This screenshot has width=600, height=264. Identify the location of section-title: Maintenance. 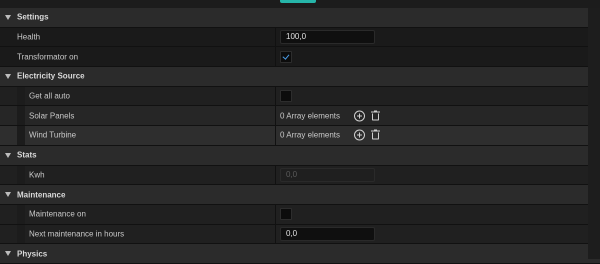
(41, 195).